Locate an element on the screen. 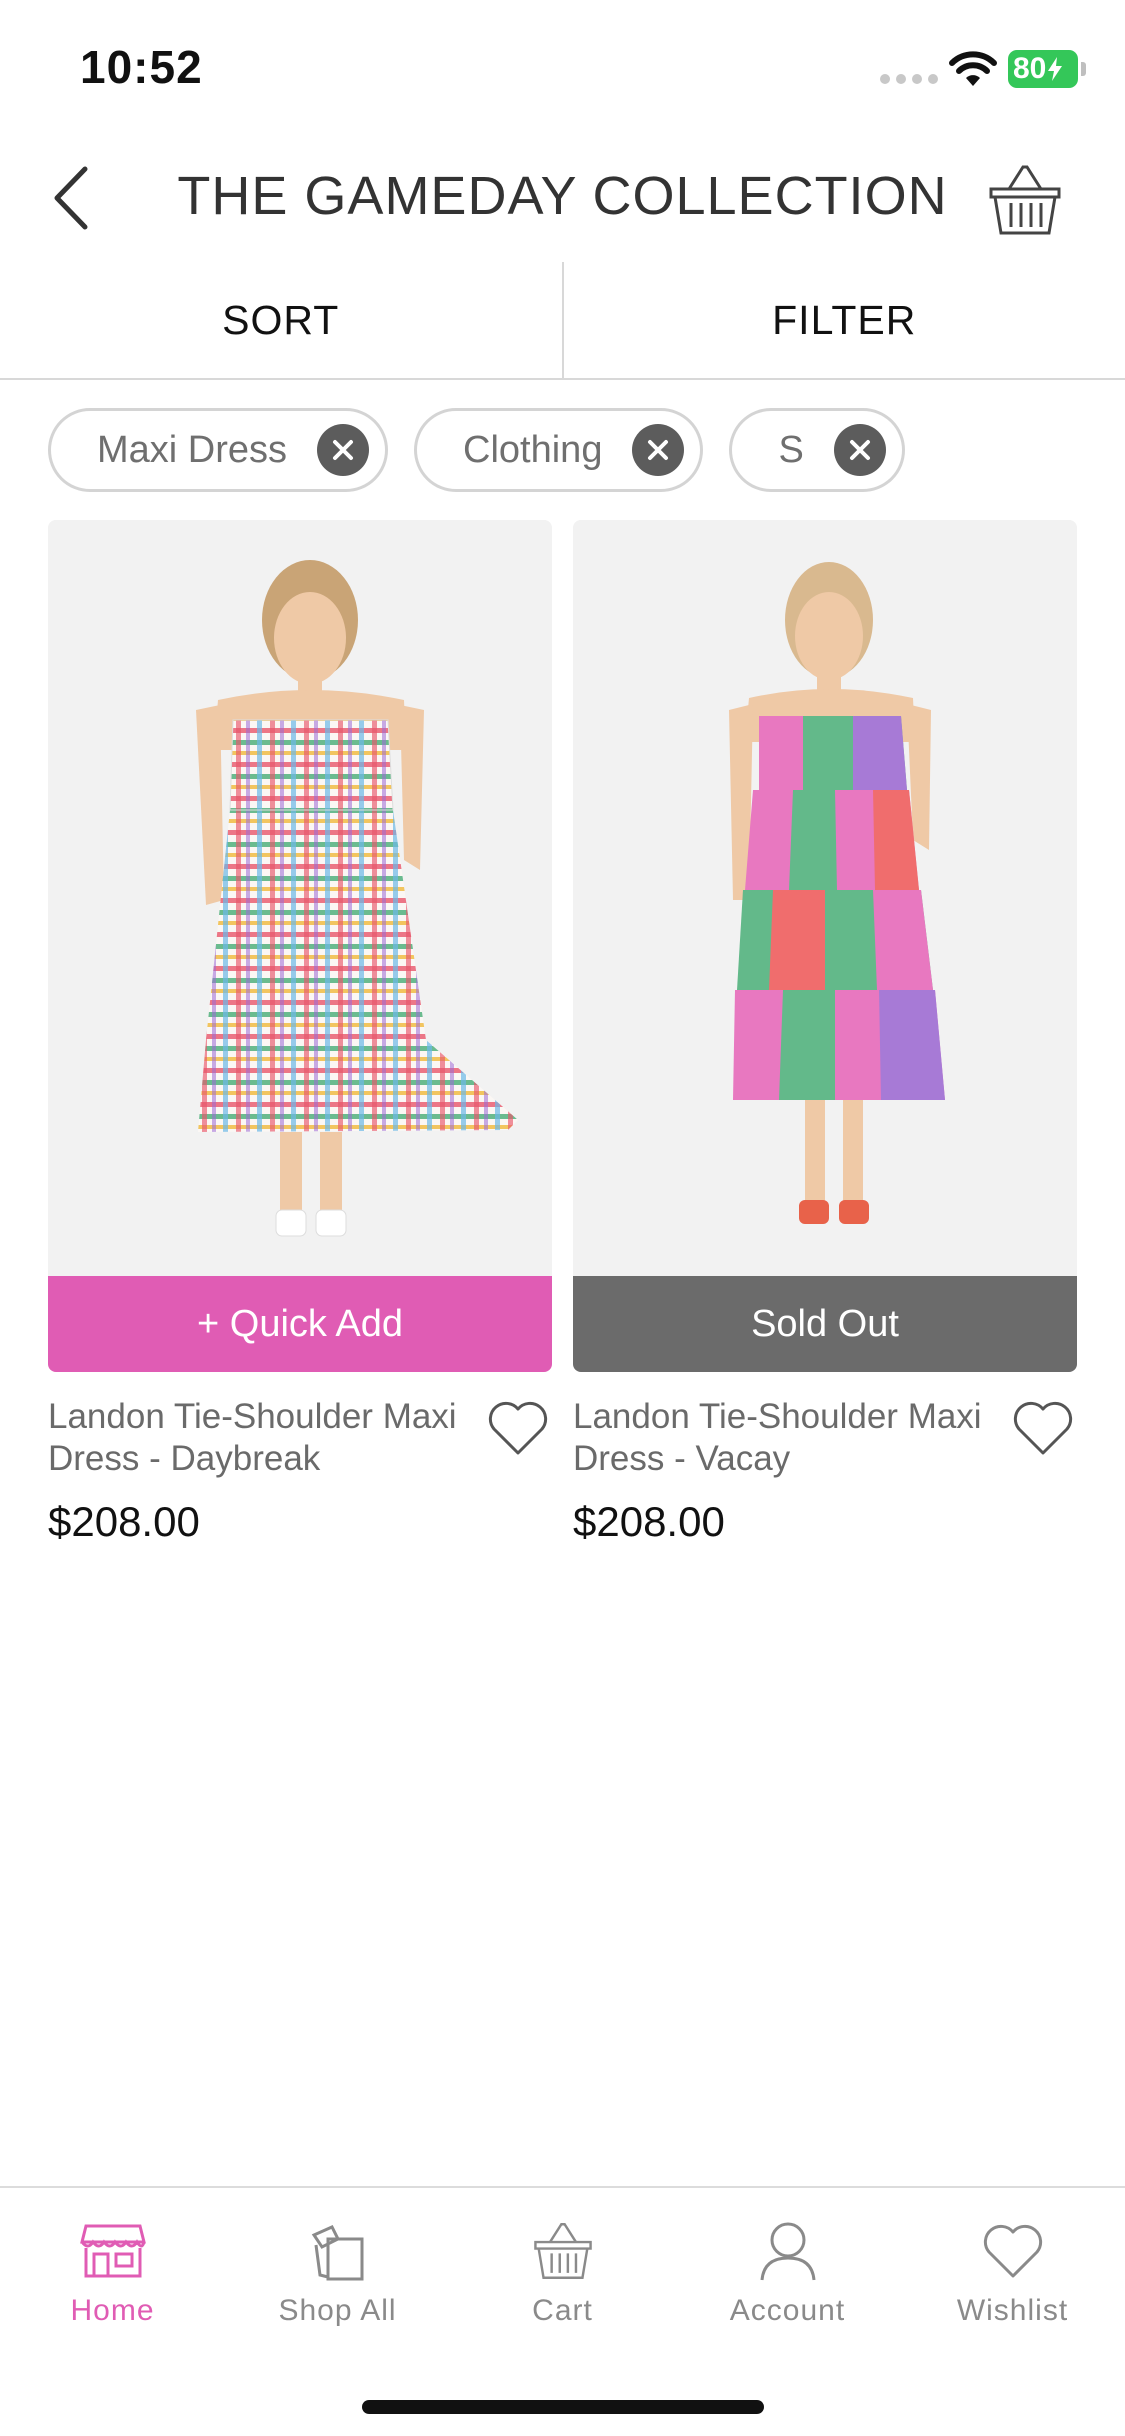 The image size is (1125, 2436). status-time: 10:52 is located at coordinates (141, 67).